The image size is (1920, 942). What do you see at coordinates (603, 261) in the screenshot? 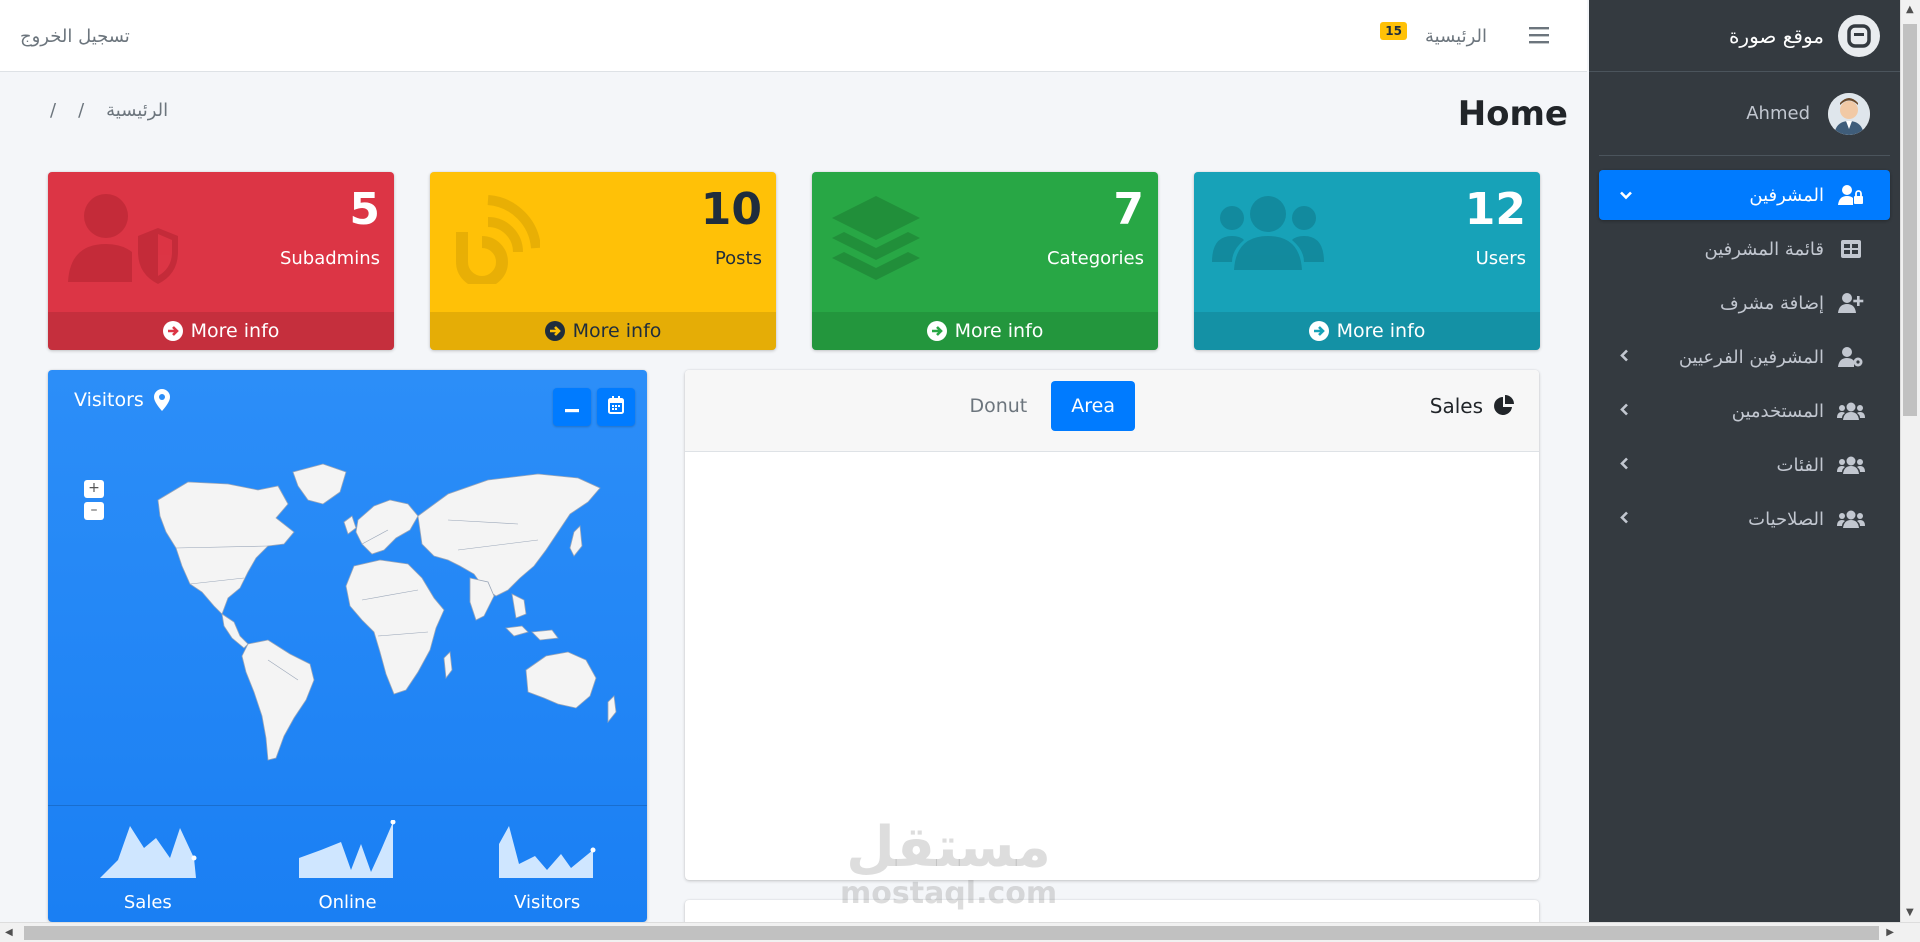
I see `posts-box: 10 Posts More info` at bounding box center [603, 261].